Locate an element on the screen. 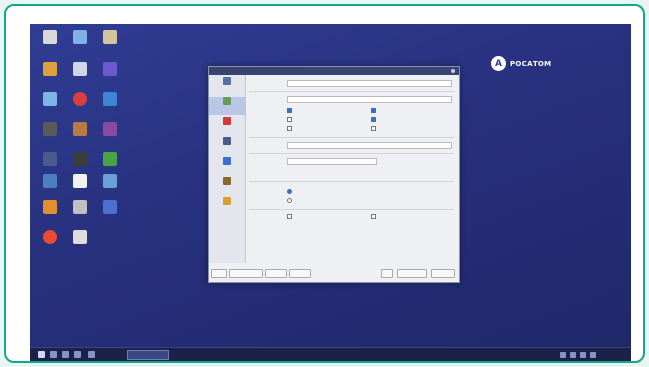 The image size is (649, 367). close-window-icon is located at coordinates (453, 71).